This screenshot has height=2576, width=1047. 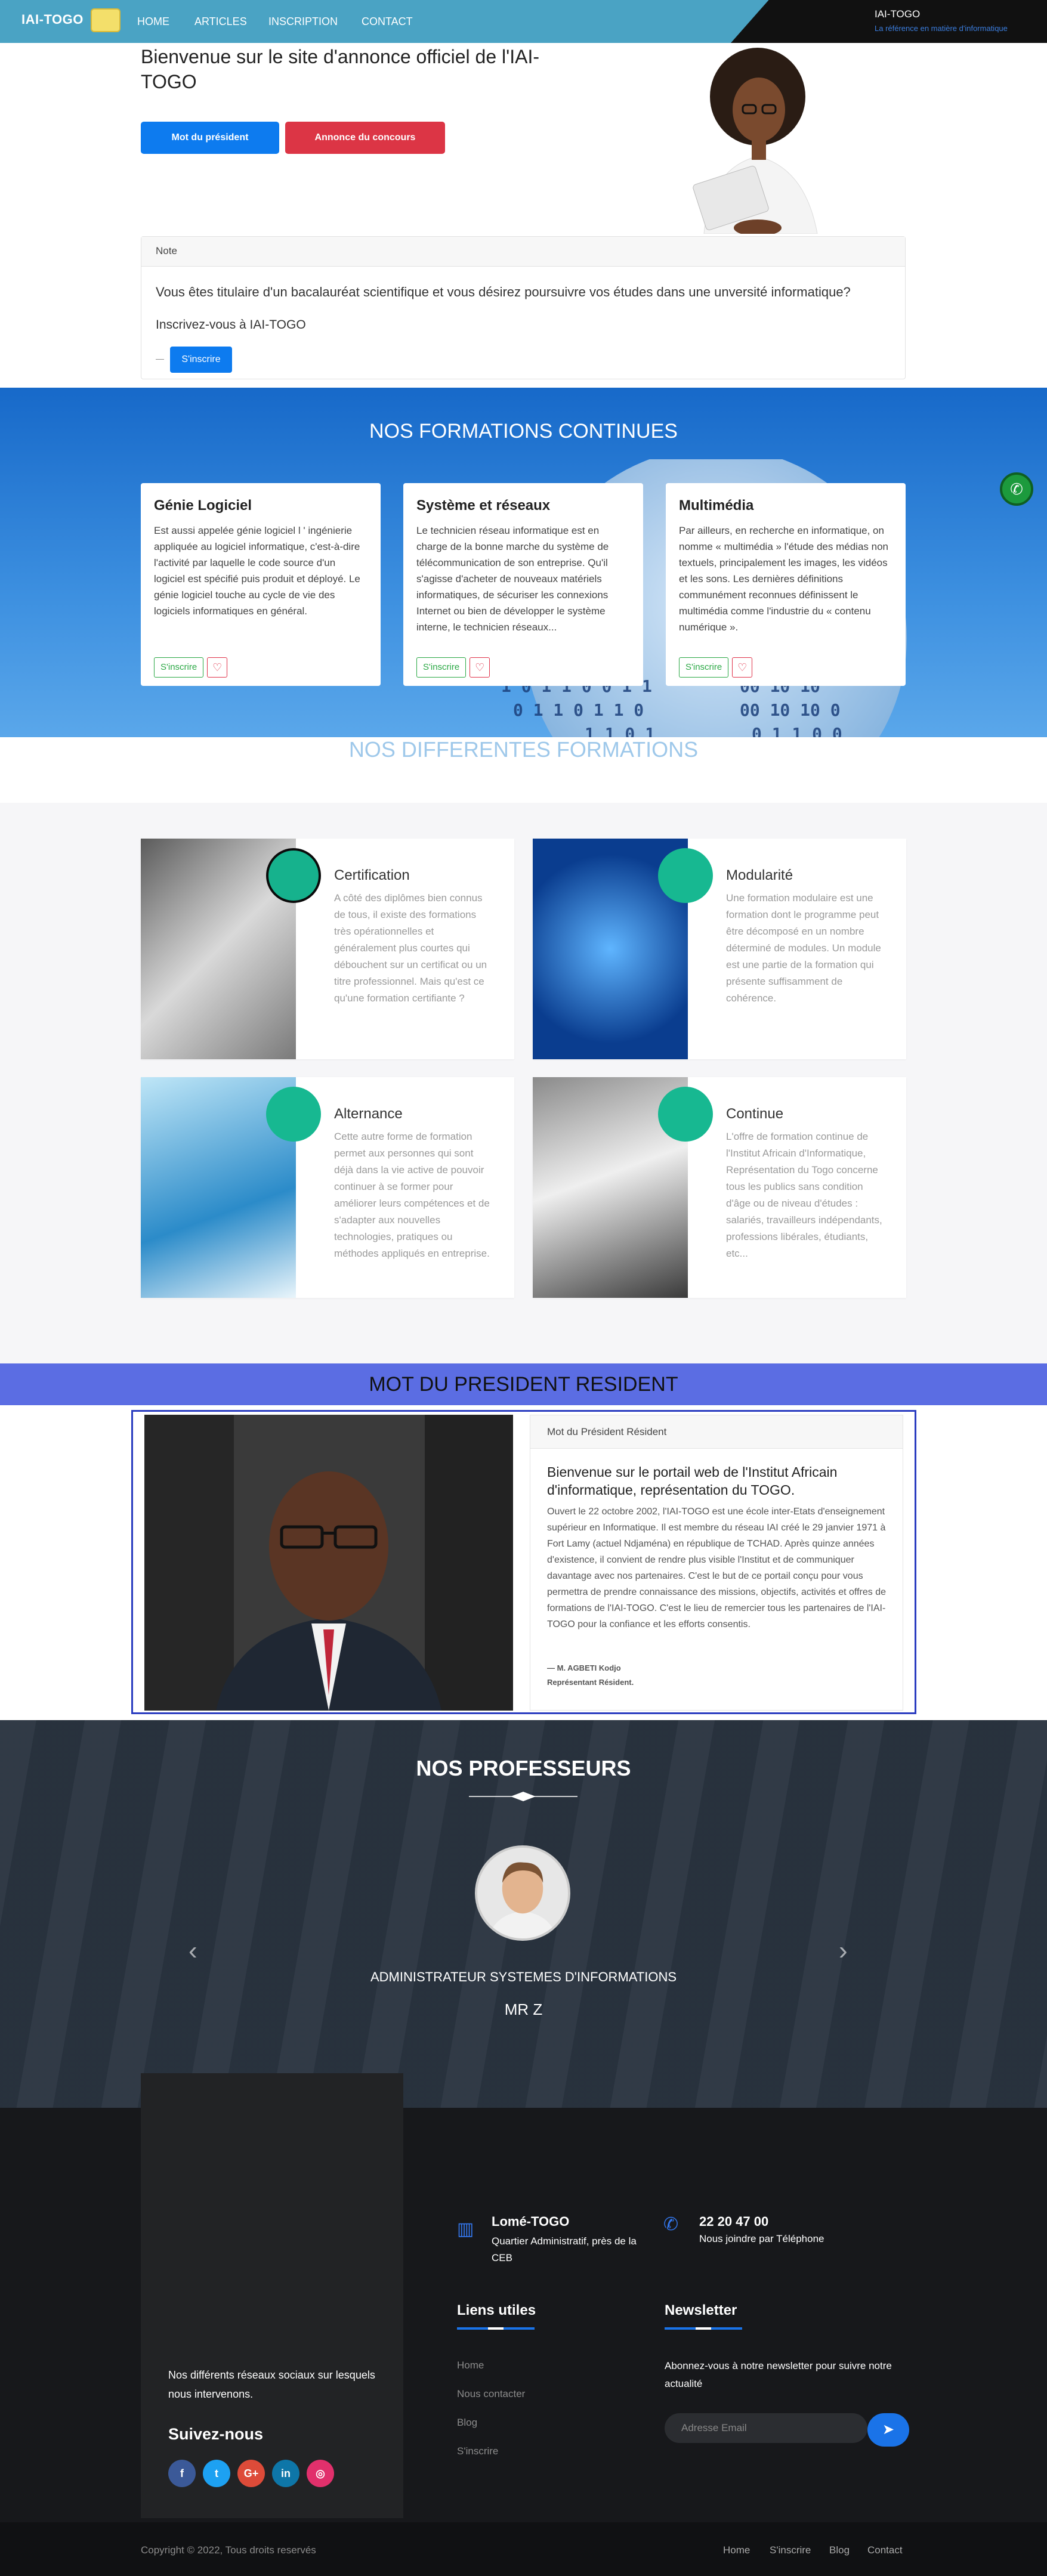 I want to click on prev-arrow-icon: ‹, so click(x=193, y=1951).